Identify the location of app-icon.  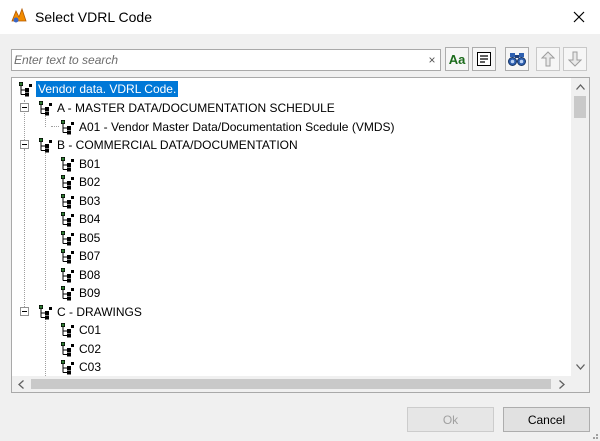
(19, 15).